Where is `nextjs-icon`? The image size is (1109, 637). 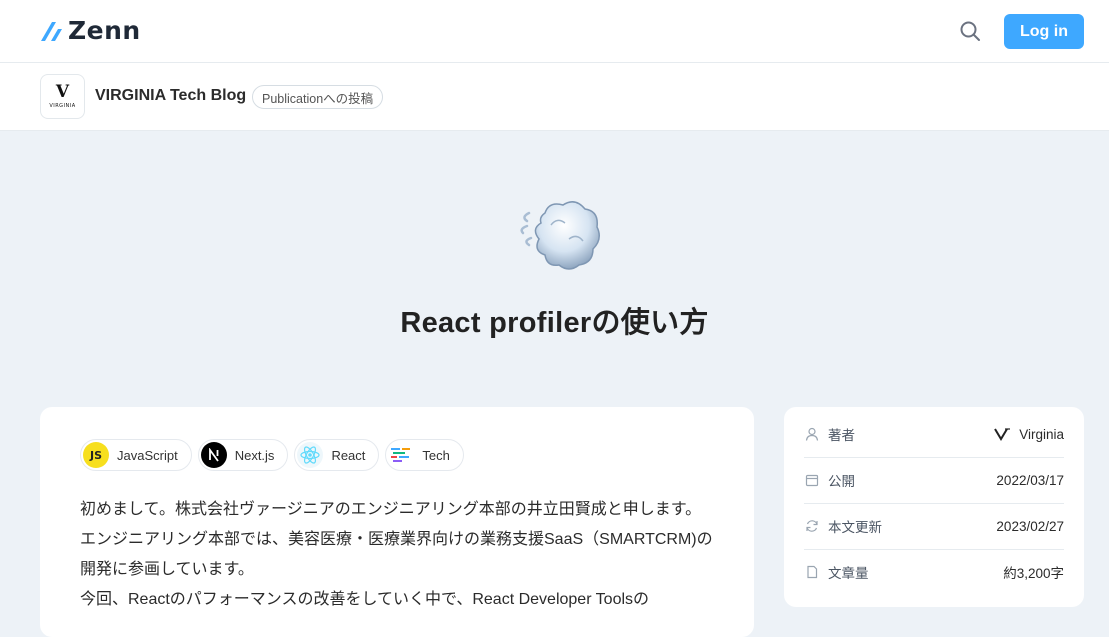 nextjs-icon is located at coordinates (213, 455).